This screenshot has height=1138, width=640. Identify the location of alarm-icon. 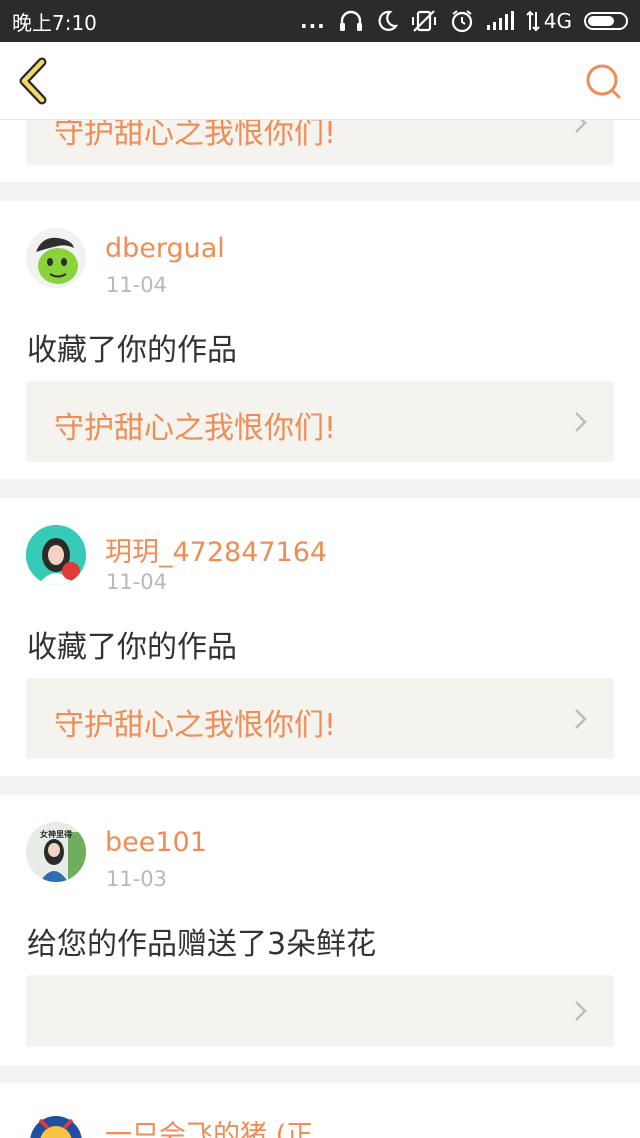
(462, 21).